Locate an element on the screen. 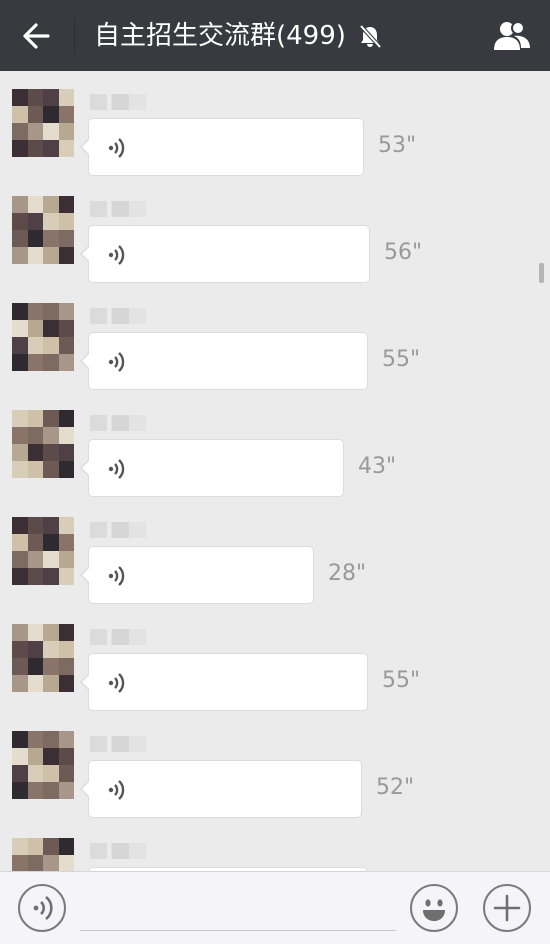  message-row: 43" is located at coordinates (275, 450).